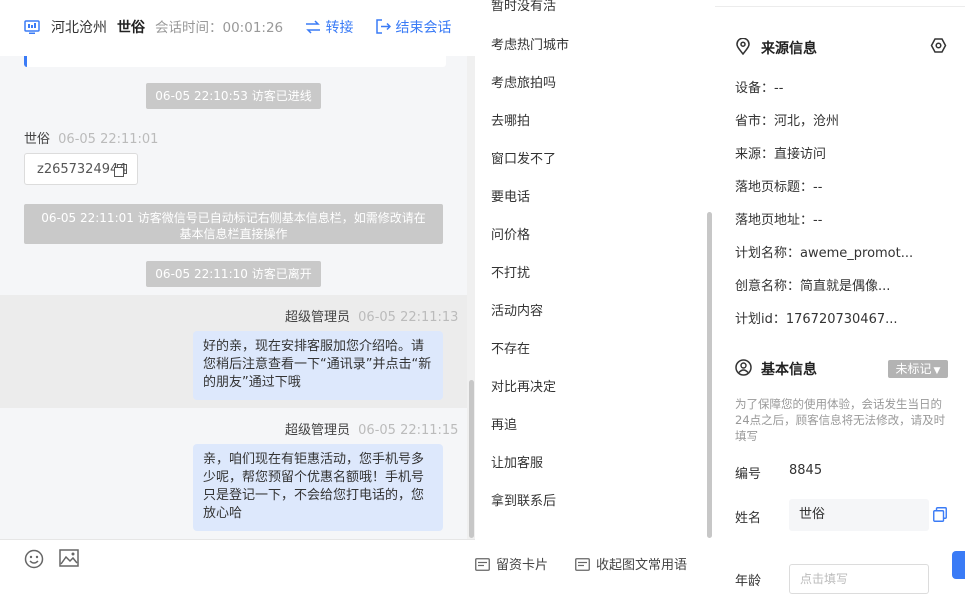 The width and height of the screenshot is (965, 594). I want to click on agent-message-time: 06-05 22:11:15, so click(408, 430).